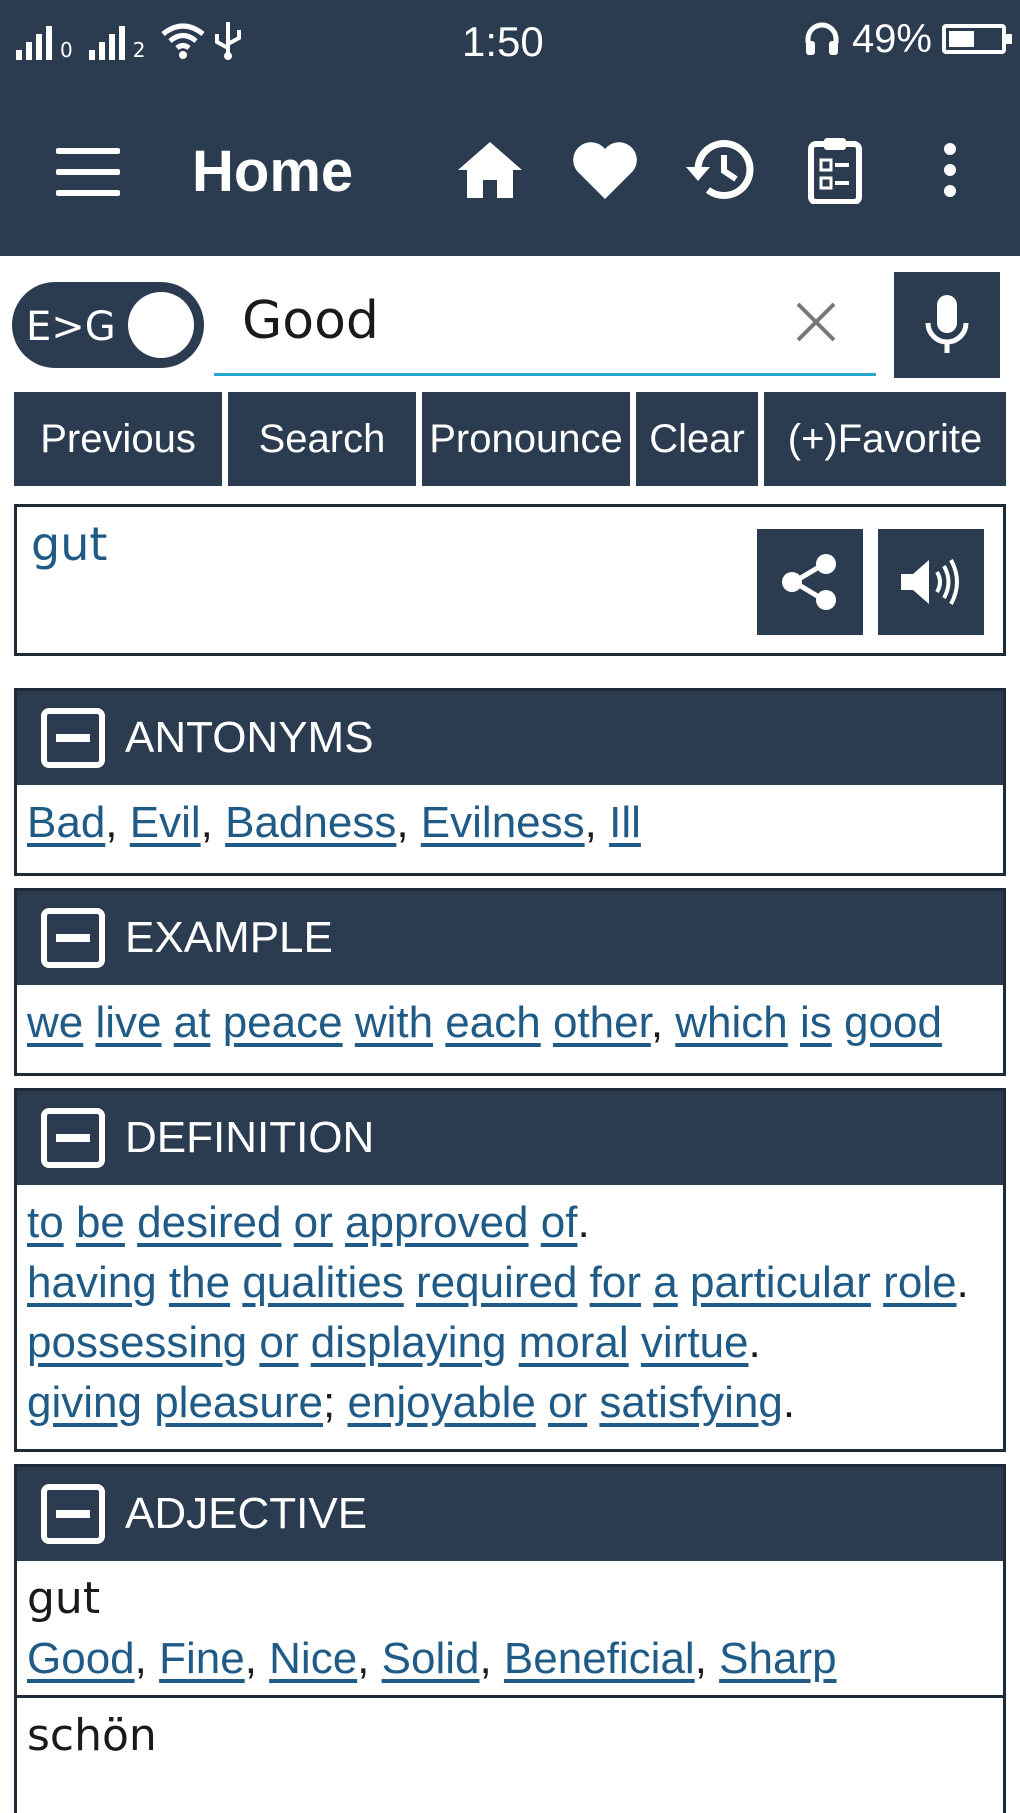 The image size is (1020, 1813). What do you see at coordinates (202, 1658) in the screenshot?
I see `synonym-link: Fine` at bounding box center [202, 1658].